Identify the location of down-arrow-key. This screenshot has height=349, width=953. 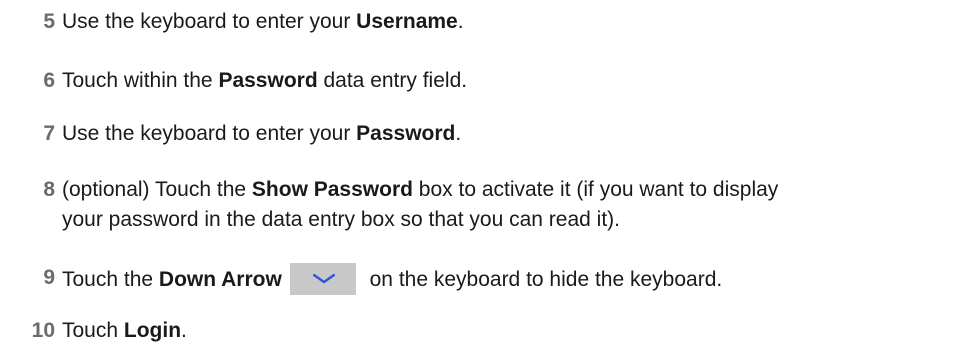
(322, 279).